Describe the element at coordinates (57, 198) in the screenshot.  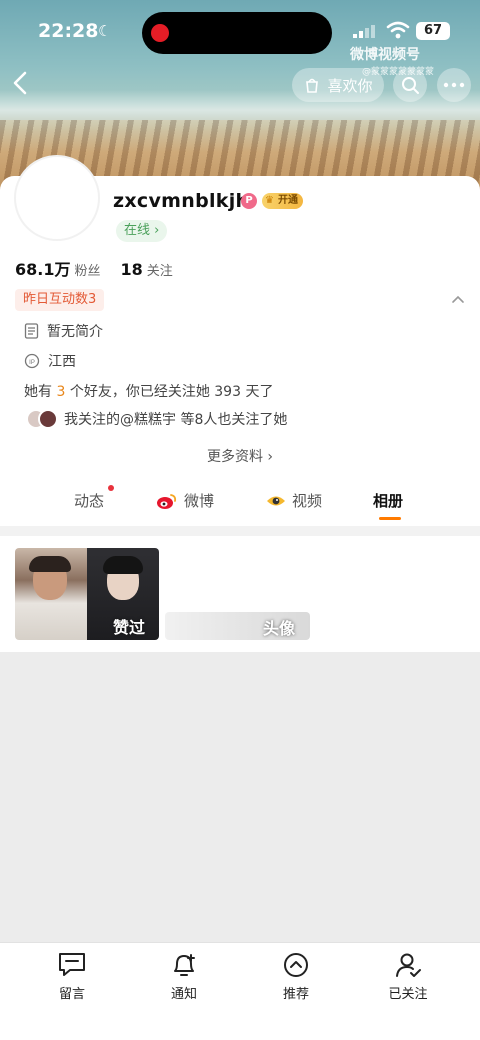
I see `avatar` at that location.